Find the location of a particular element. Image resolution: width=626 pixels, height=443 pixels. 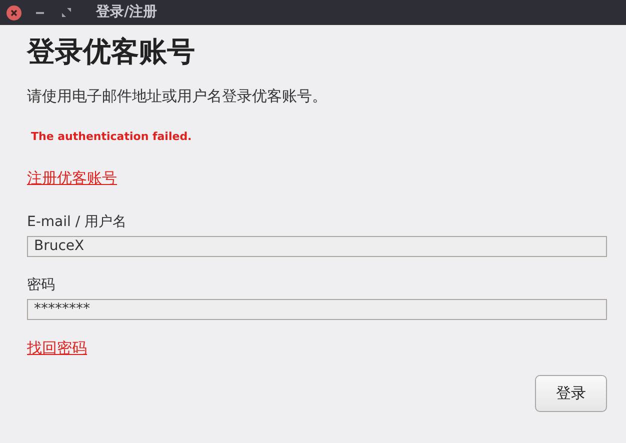

heading: 登录优客账号 is located at coordinates (111, 52).